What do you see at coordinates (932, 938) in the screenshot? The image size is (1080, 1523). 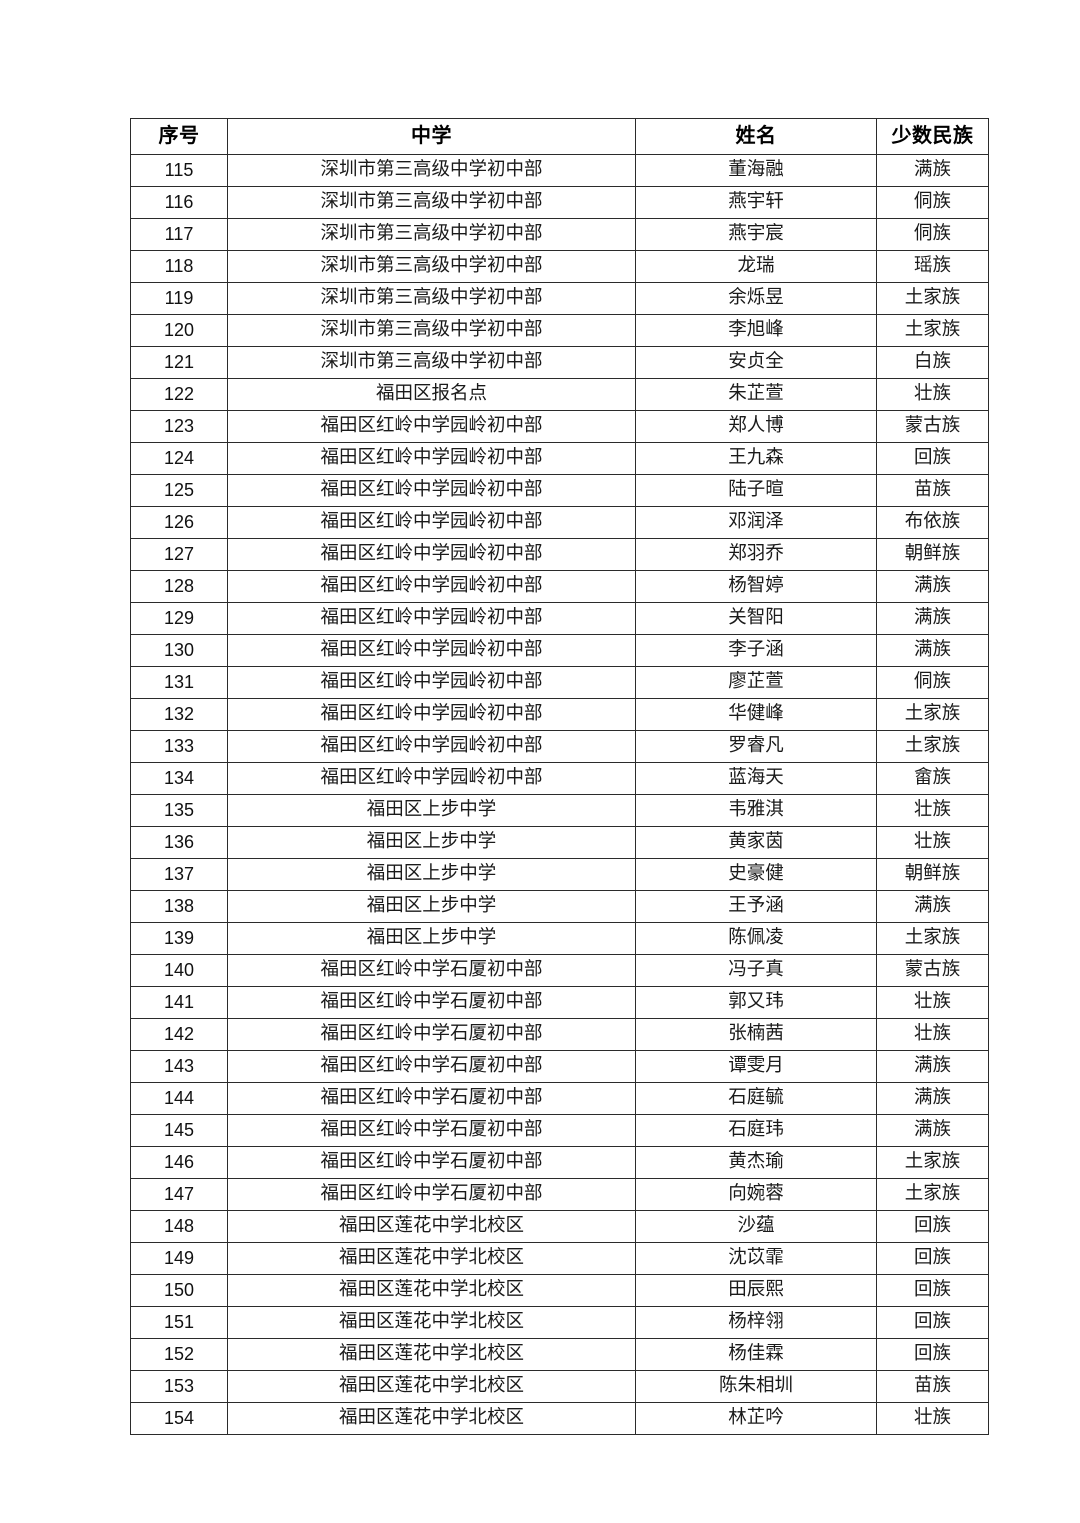 I see `cell-ethnicity: 土家族` at bounding box center [932, 938].